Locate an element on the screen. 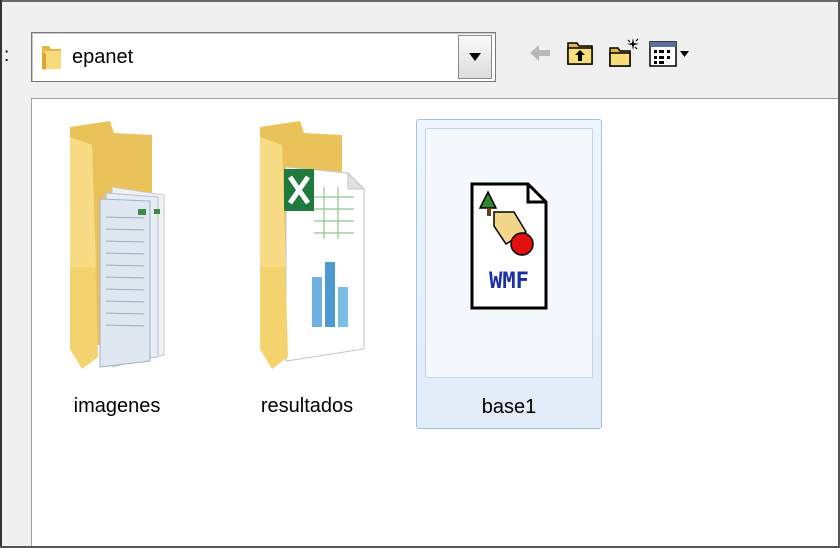 The image size is (840, 548). folder-up-icon is located at coordinates (580, 53).